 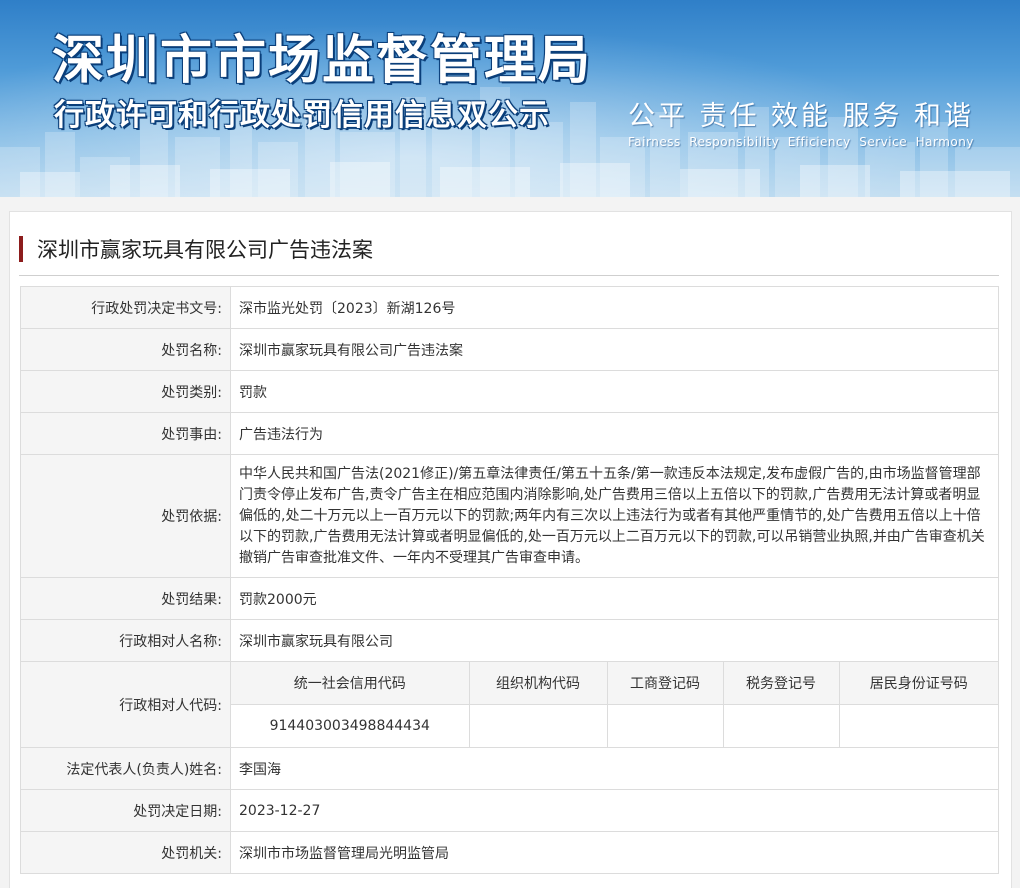 I want to click on code-value-credit: 914403003498844434, so click(x=350, y=725).